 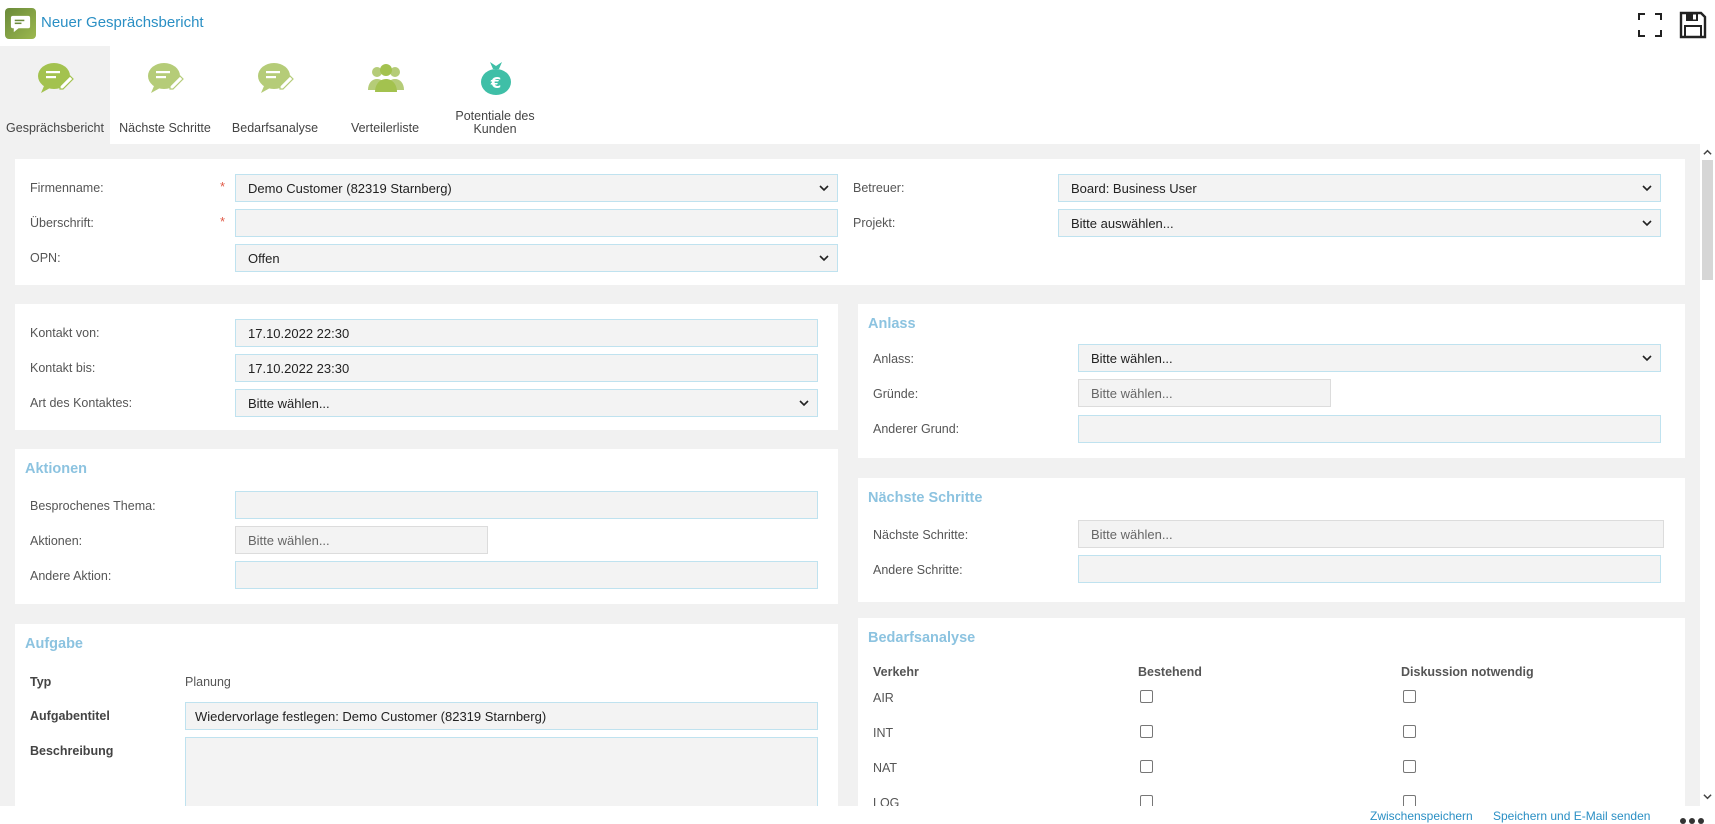 I want to click on tab-label: Gesprächsbericht, so click(x=55, y=128).